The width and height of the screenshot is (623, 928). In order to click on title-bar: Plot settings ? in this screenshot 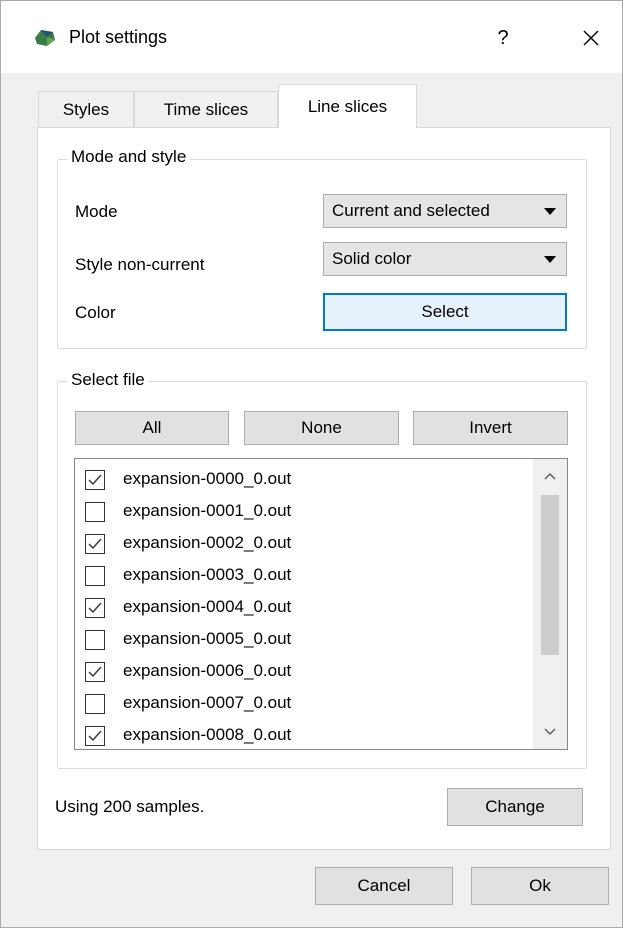, I will do `click(311, 37)`.